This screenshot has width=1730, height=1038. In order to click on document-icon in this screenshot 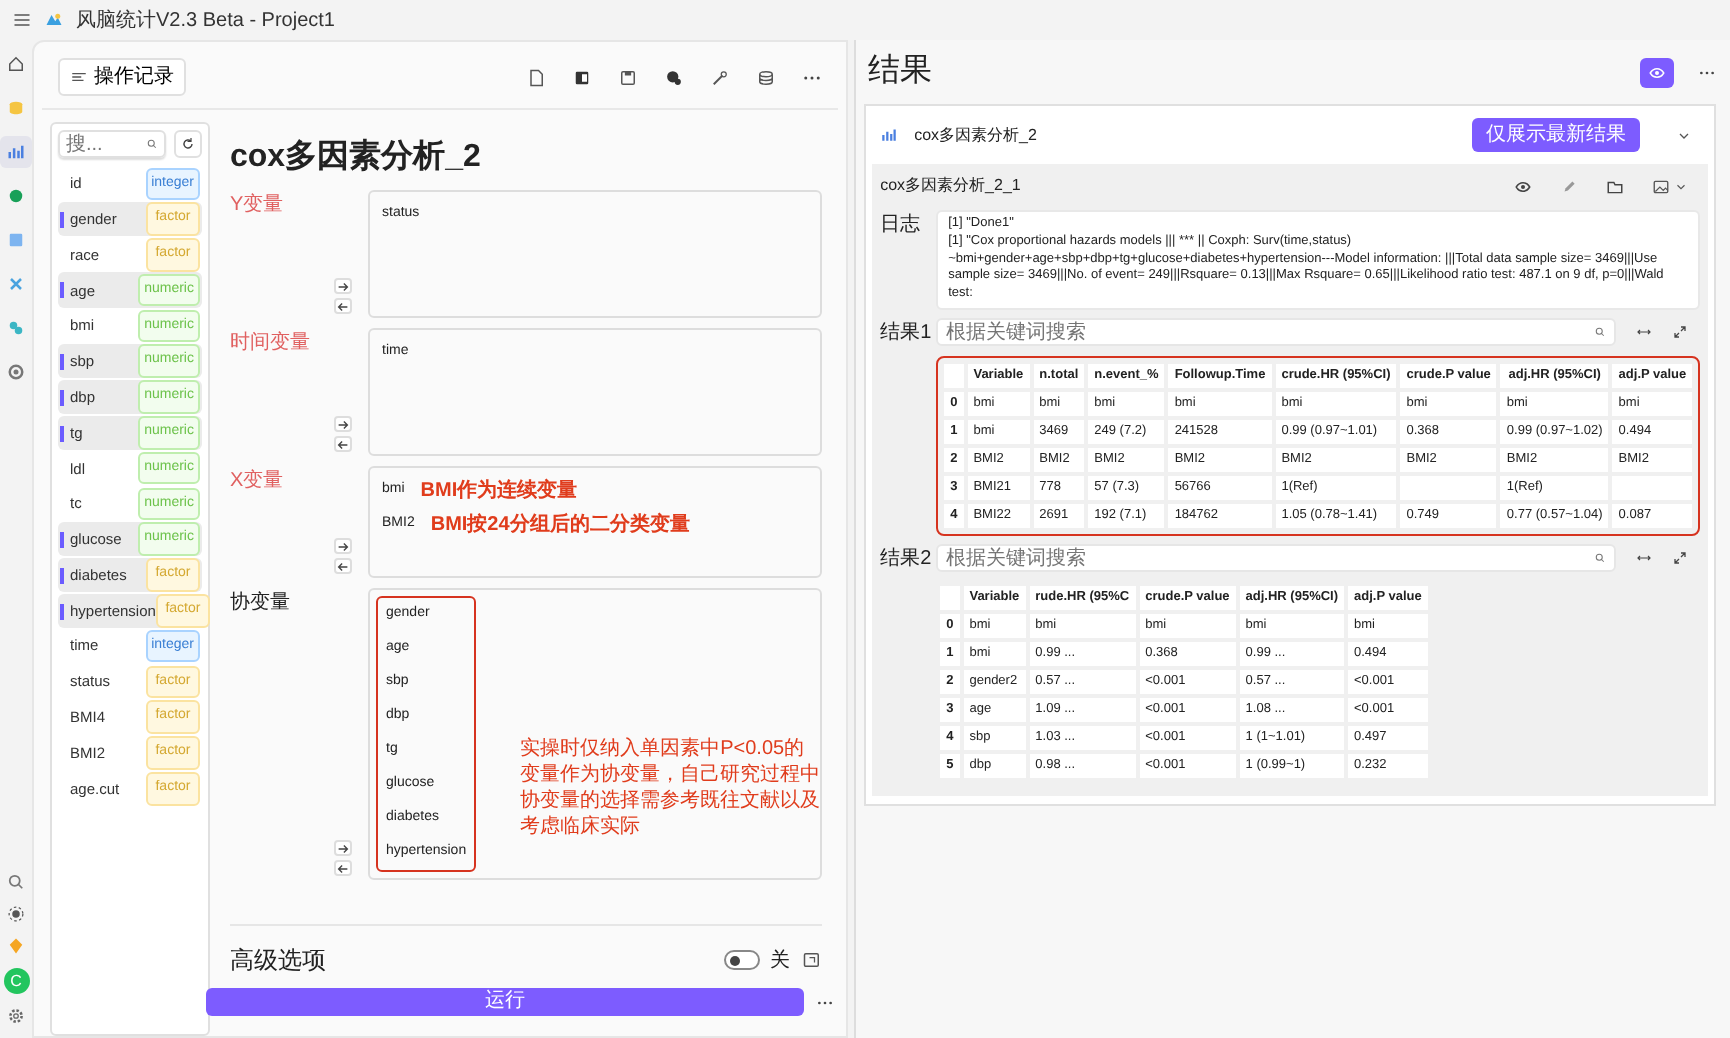, I will do `click(536, 77)`.